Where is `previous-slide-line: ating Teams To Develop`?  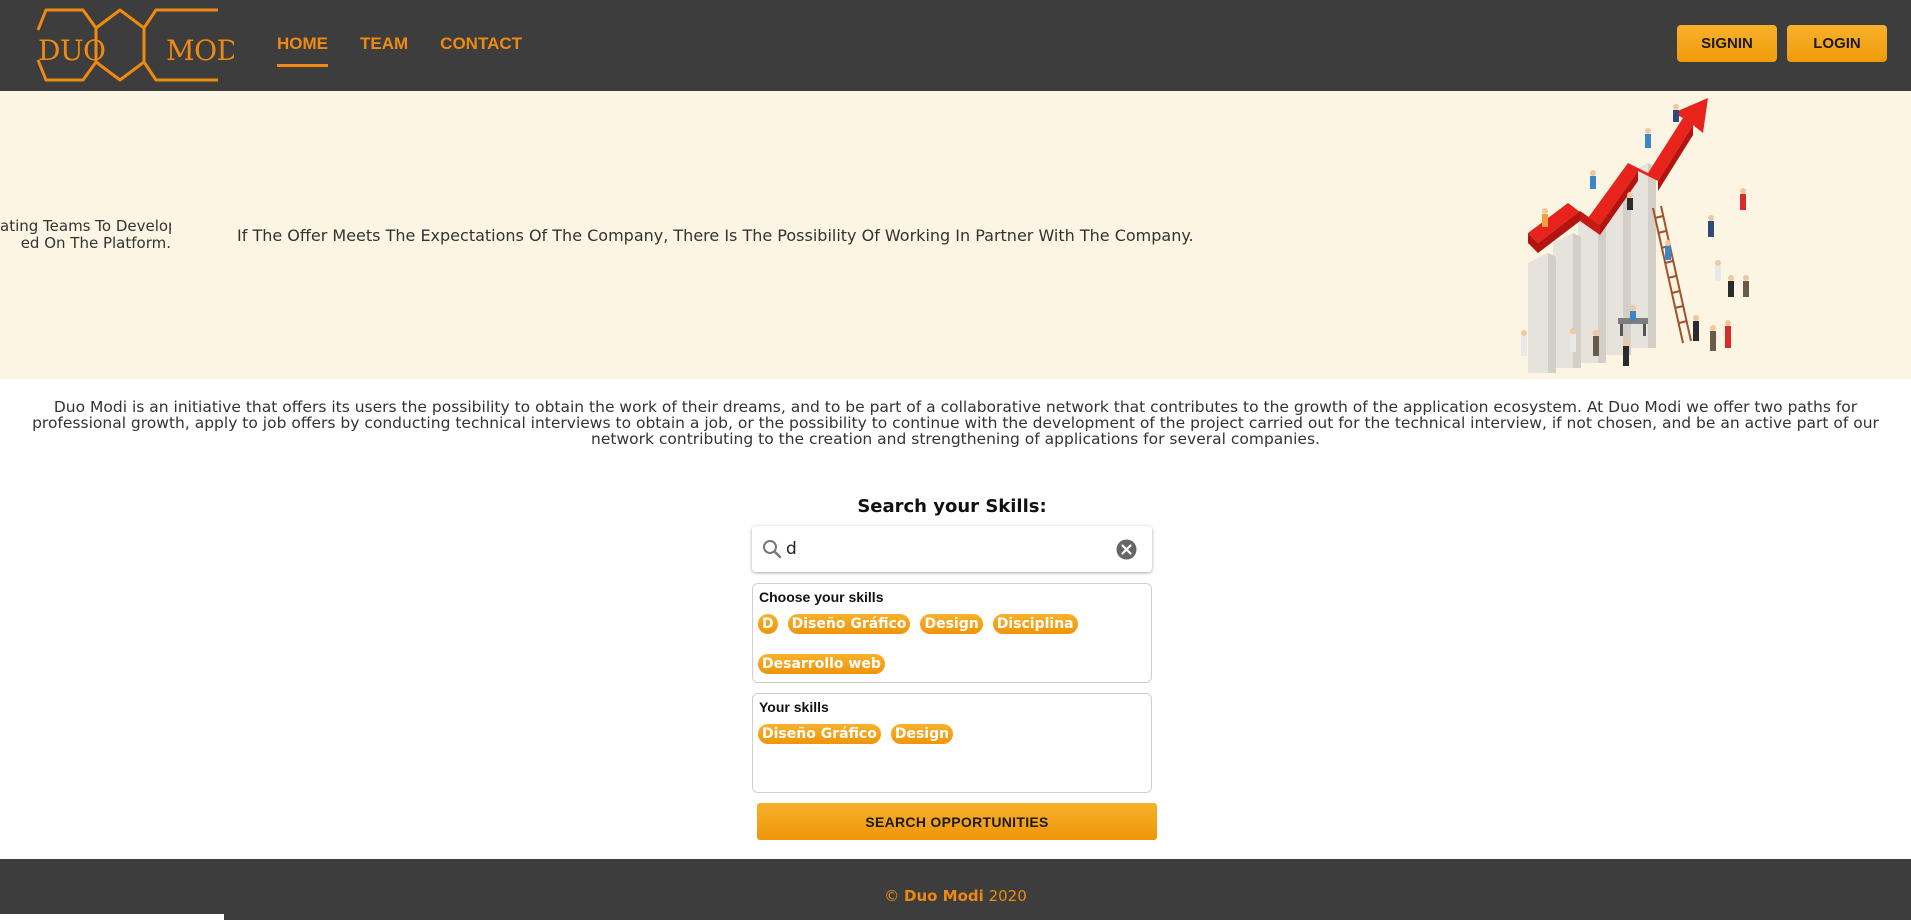 previous-slide-line: ating Teams To Develop is located at coordinates (85, 226).